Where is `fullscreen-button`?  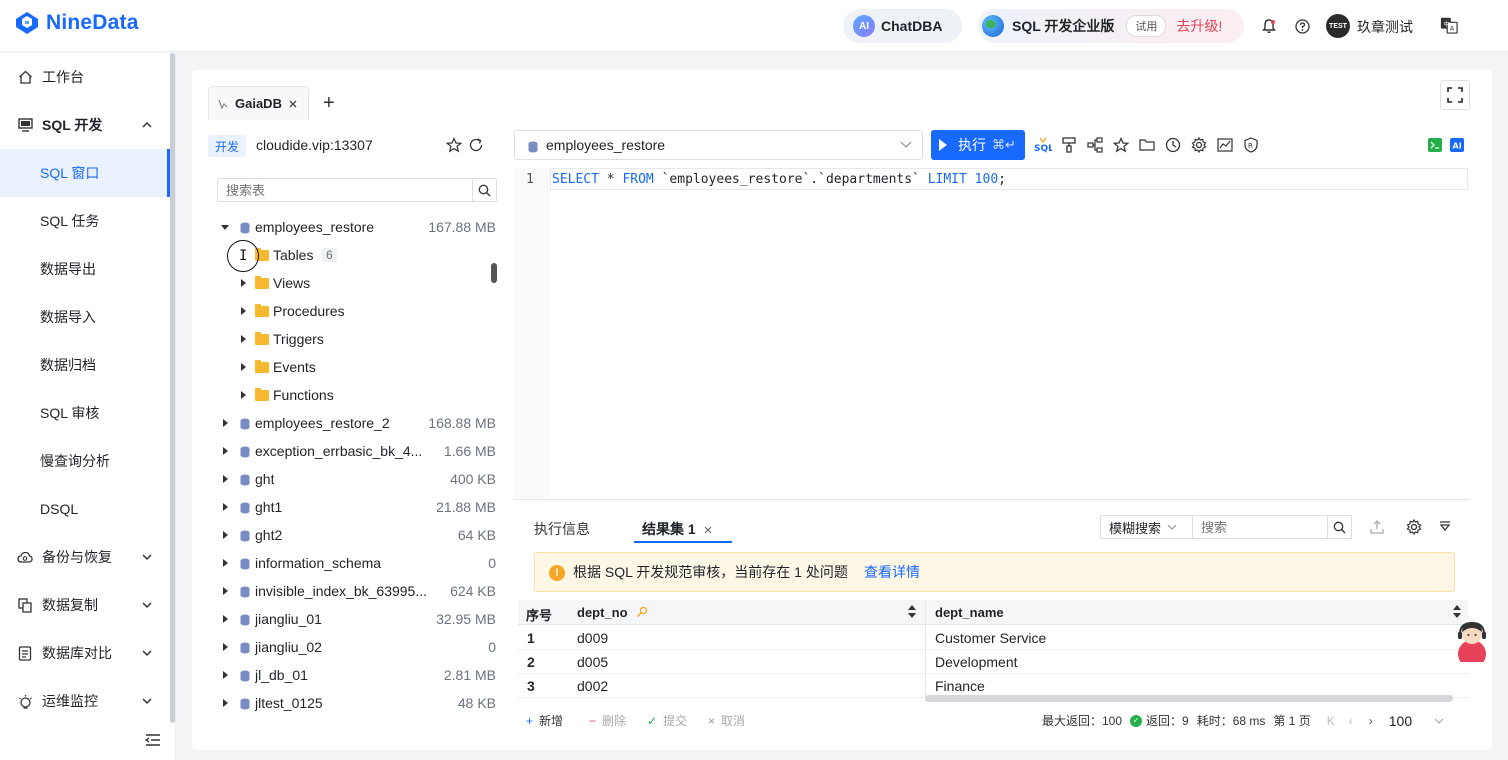 fullscreen-button is located at coordinates (1455, 95).